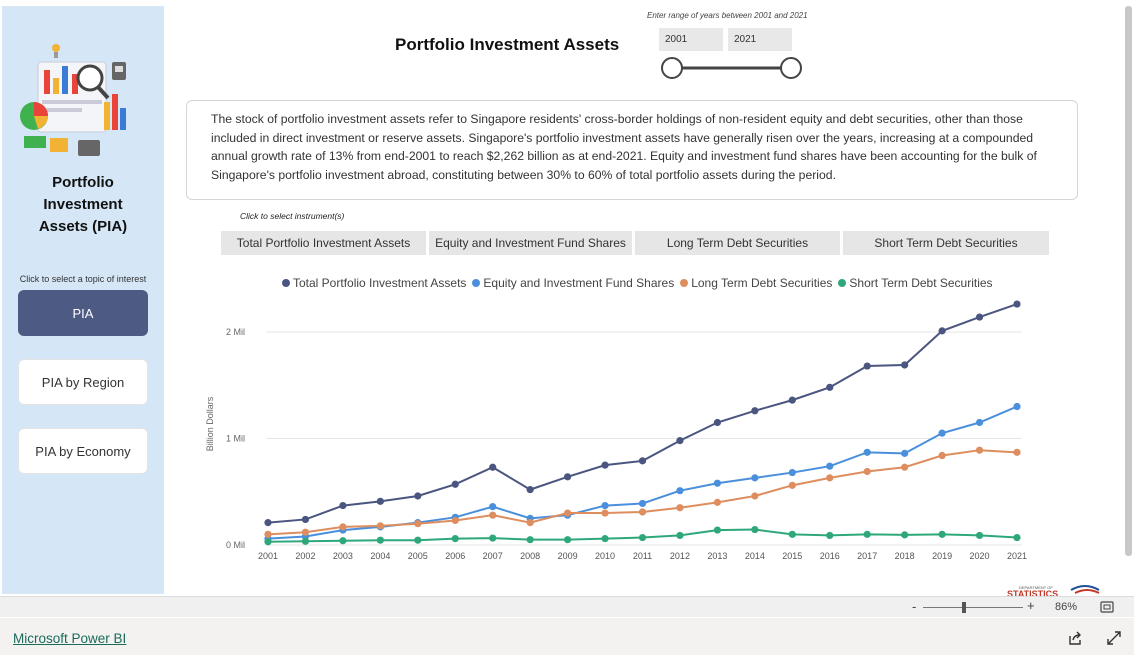 The height and width of the screenshot is (655, 1134). What do you see at coordinates (1114, 638) in the screenshot?
I see `expand-icon` at bounding box center [1114, 638].